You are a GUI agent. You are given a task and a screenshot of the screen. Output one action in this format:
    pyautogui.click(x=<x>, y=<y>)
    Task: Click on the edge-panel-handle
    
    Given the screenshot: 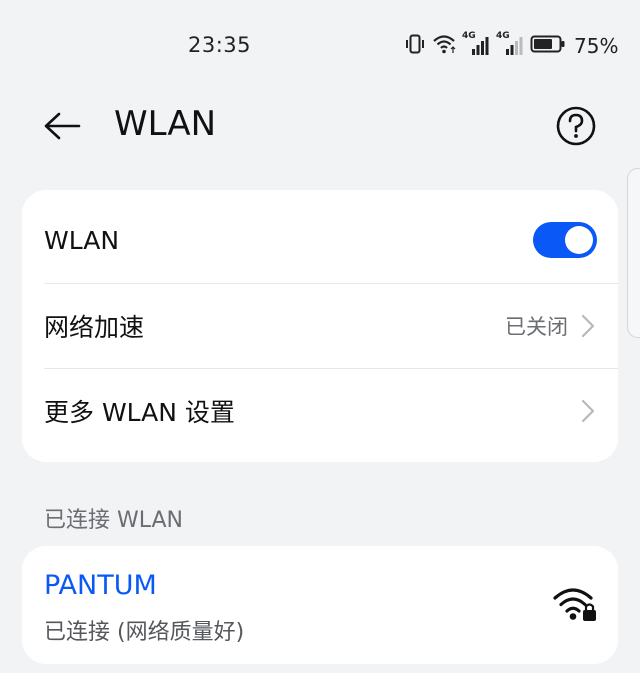 What is the action you would take?
    pyautogui.click(x=633, y=253)
    